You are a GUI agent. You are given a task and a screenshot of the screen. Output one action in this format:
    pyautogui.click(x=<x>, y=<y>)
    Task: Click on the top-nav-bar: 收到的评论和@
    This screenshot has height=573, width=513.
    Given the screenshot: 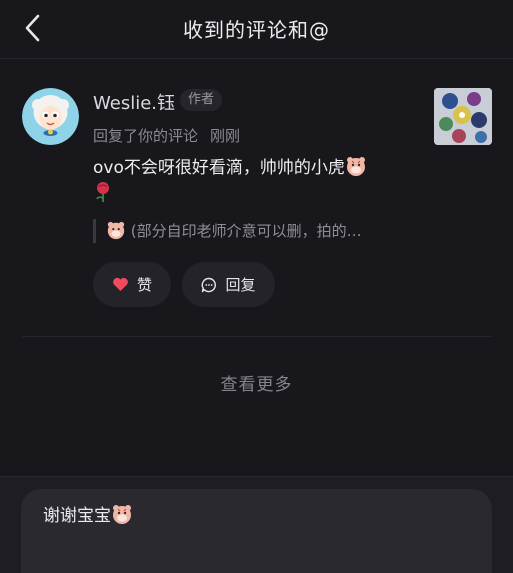 What is the action you would take?
    pyautogui.click(x=256, y=29)
    